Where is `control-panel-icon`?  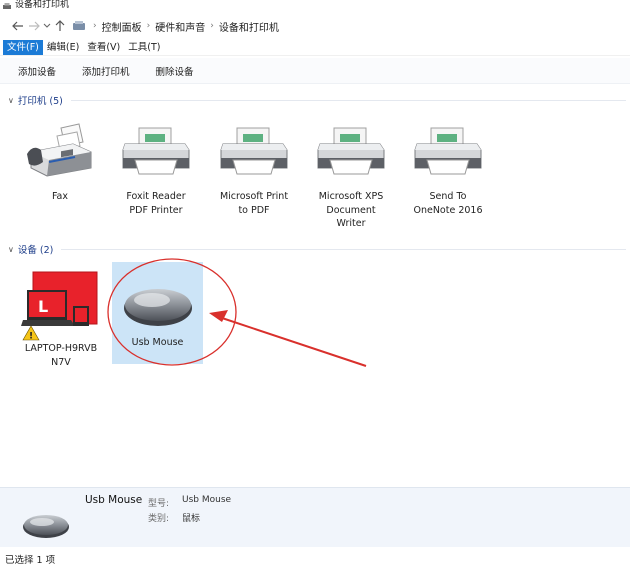
control-panel-icon is located at coordinates (79, 25).